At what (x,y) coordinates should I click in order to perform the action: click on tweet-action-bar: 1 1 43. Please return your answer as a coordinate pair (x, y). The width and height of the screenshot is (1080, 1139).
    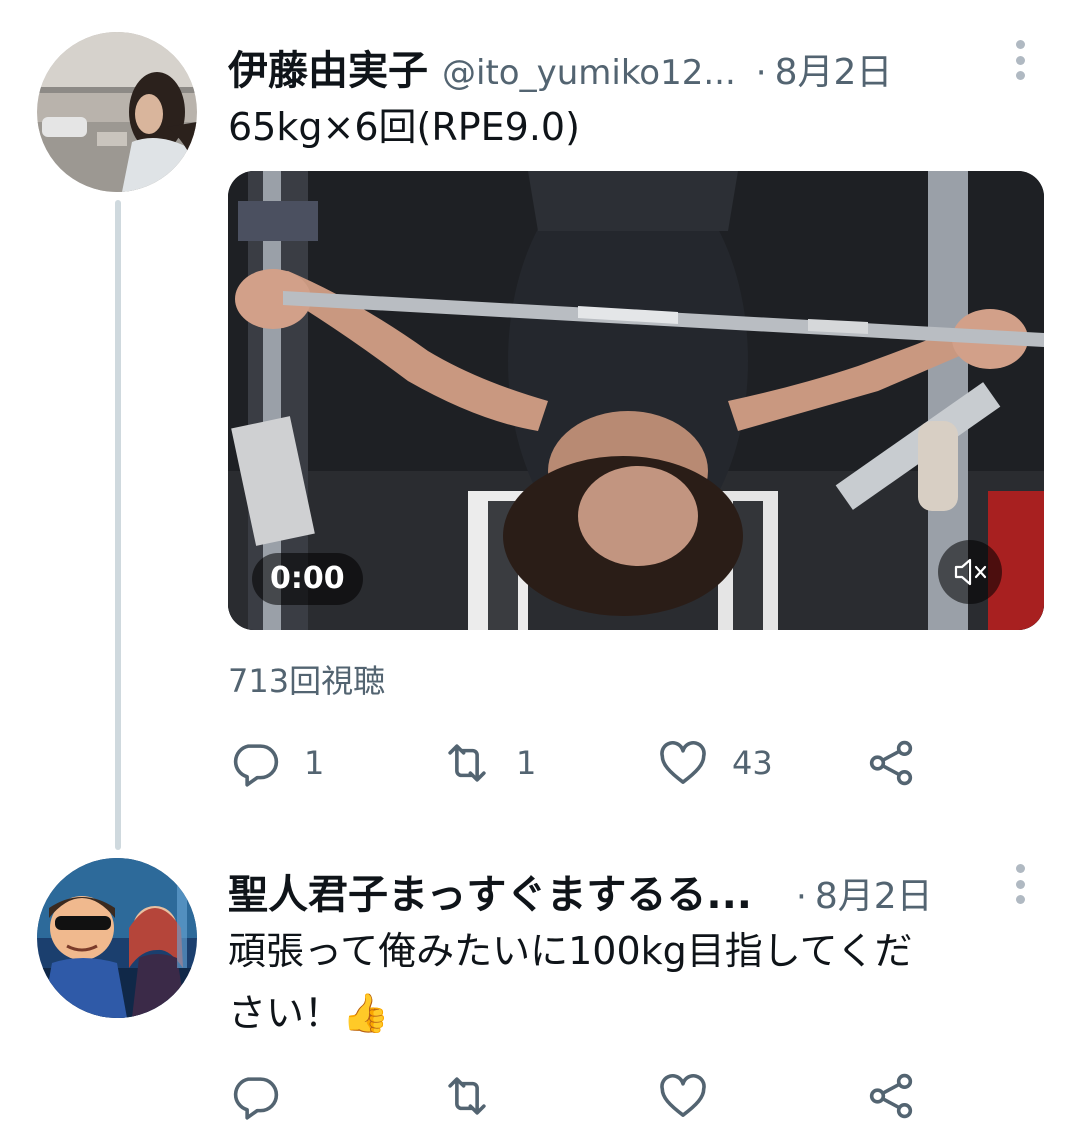
    Looking at the image, I should click on (638, 763).